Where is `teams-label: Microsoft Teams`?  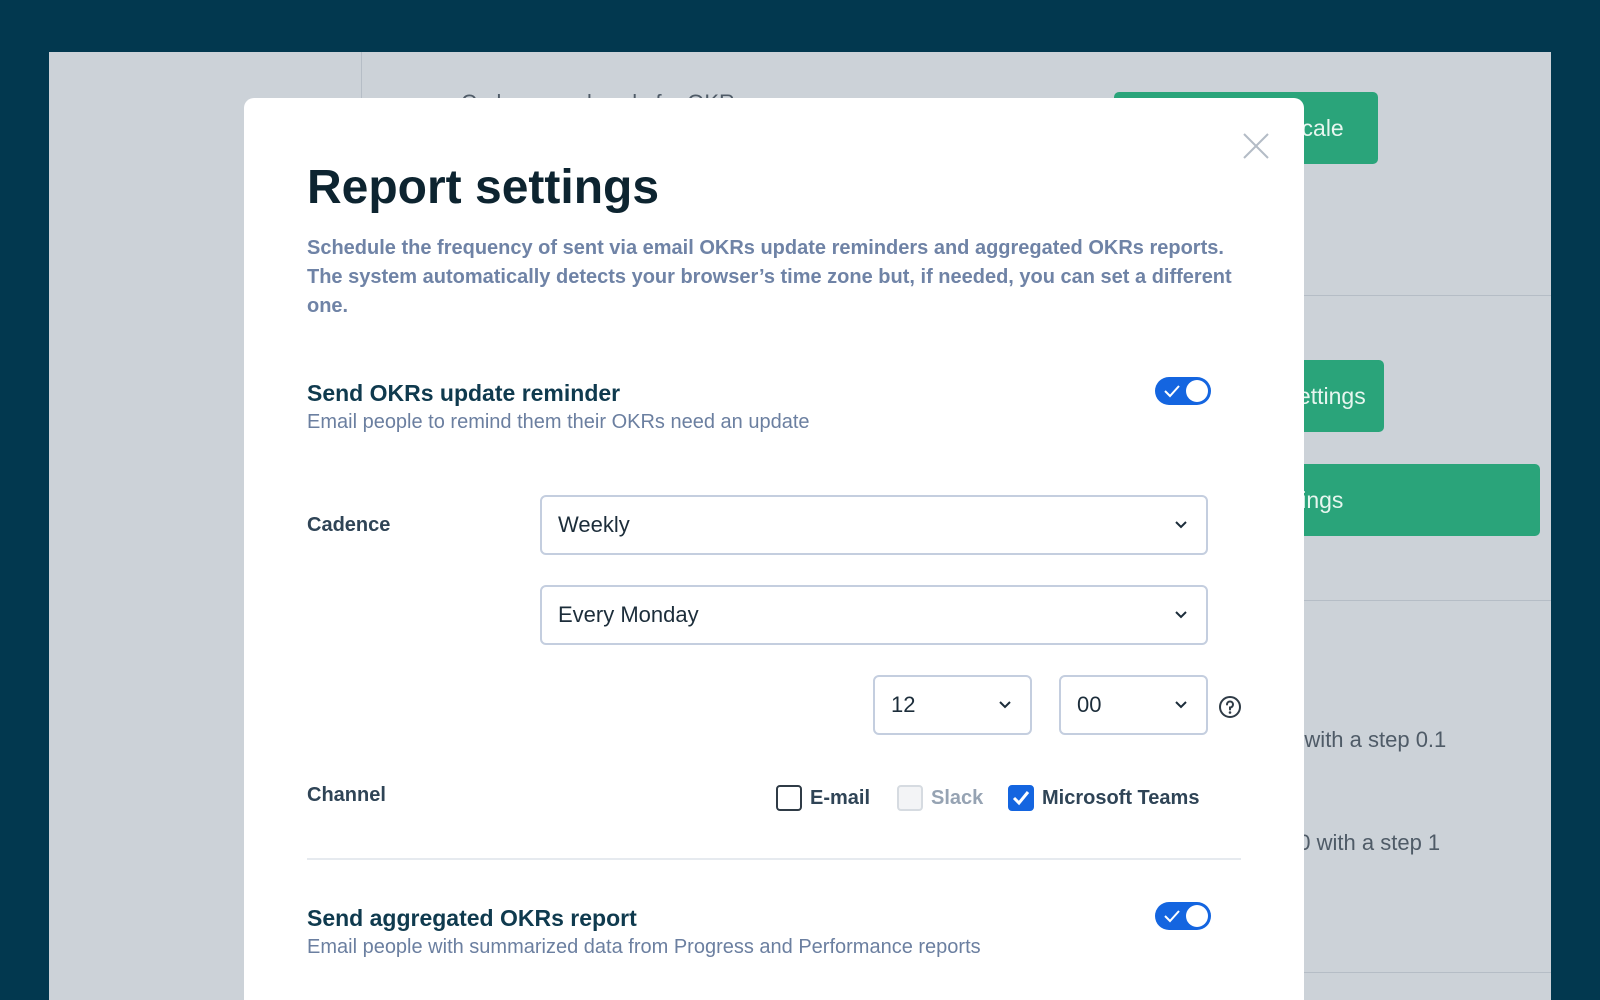 teams-label: Microsoft Teams is located at coordinates (1121, 797).